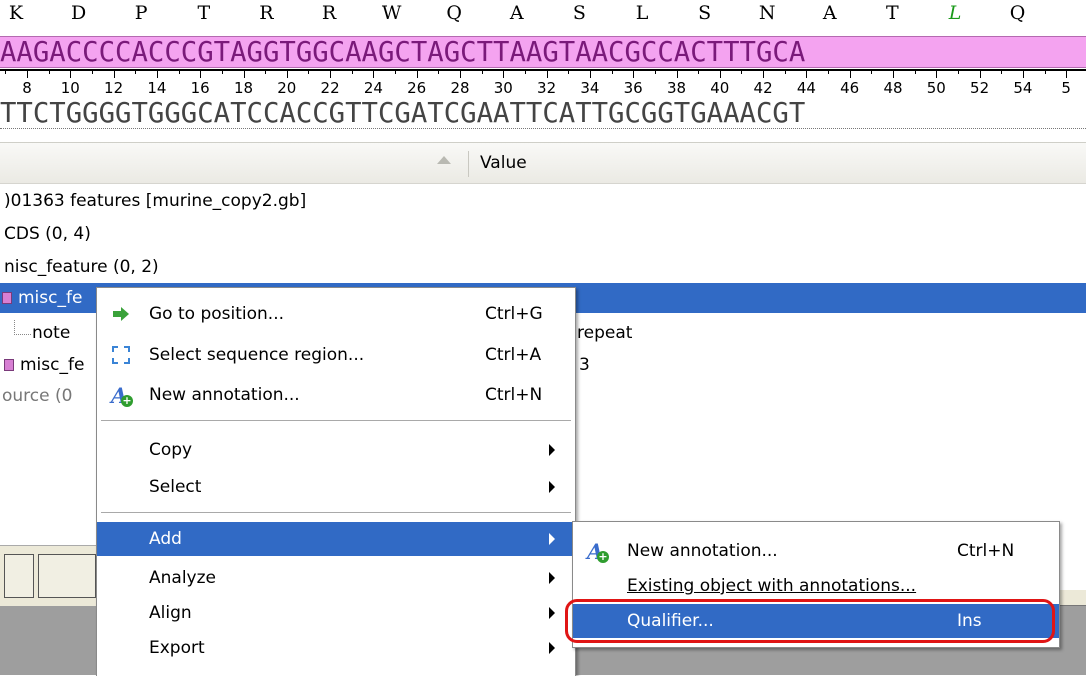  What do you see at coordinates (850, 88) in the screenshot?
I see `ruler-number: 46` at bounding box center [850, 88].